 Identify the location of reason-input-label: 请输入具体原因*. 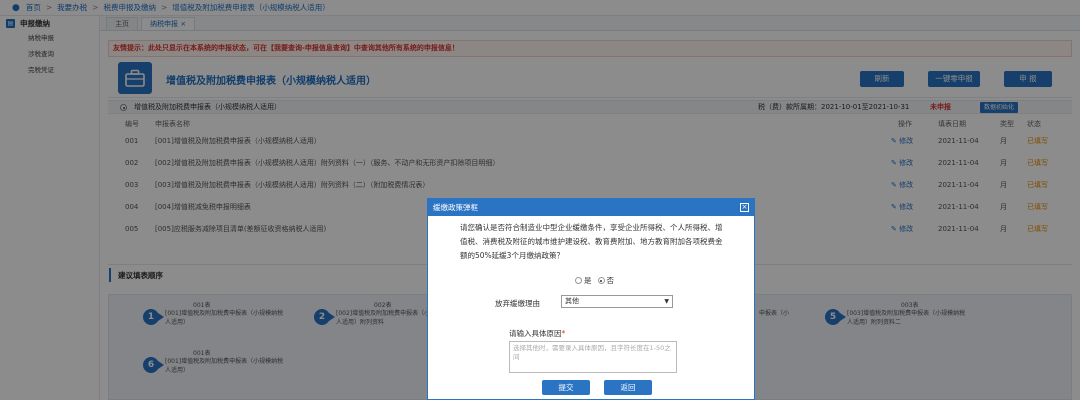
(537, 333).